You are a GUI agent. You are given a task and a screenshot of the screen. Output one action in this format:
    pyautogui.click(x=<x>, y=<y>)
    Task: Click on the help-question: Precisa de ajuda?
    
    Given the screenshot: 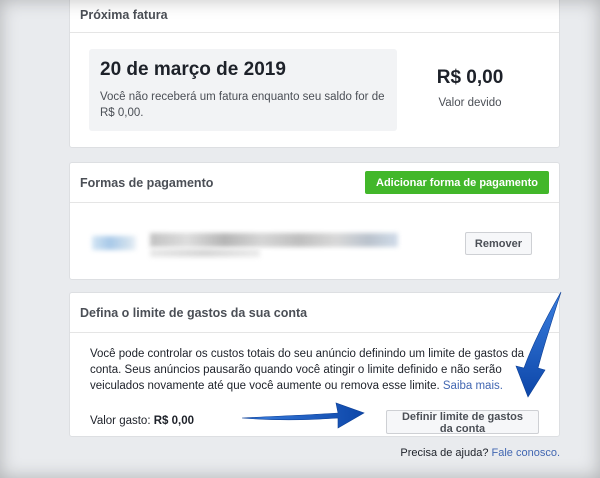 What is the action you would take?
    pyautogui.click(x=444, y=453)
    